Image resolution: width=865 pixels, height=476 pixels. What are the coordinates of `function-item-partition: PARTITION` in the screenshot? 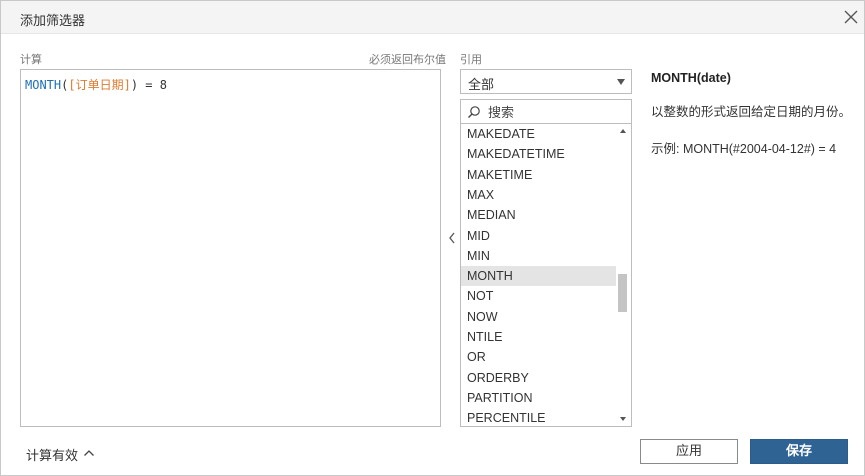 It's located at (539, 398).